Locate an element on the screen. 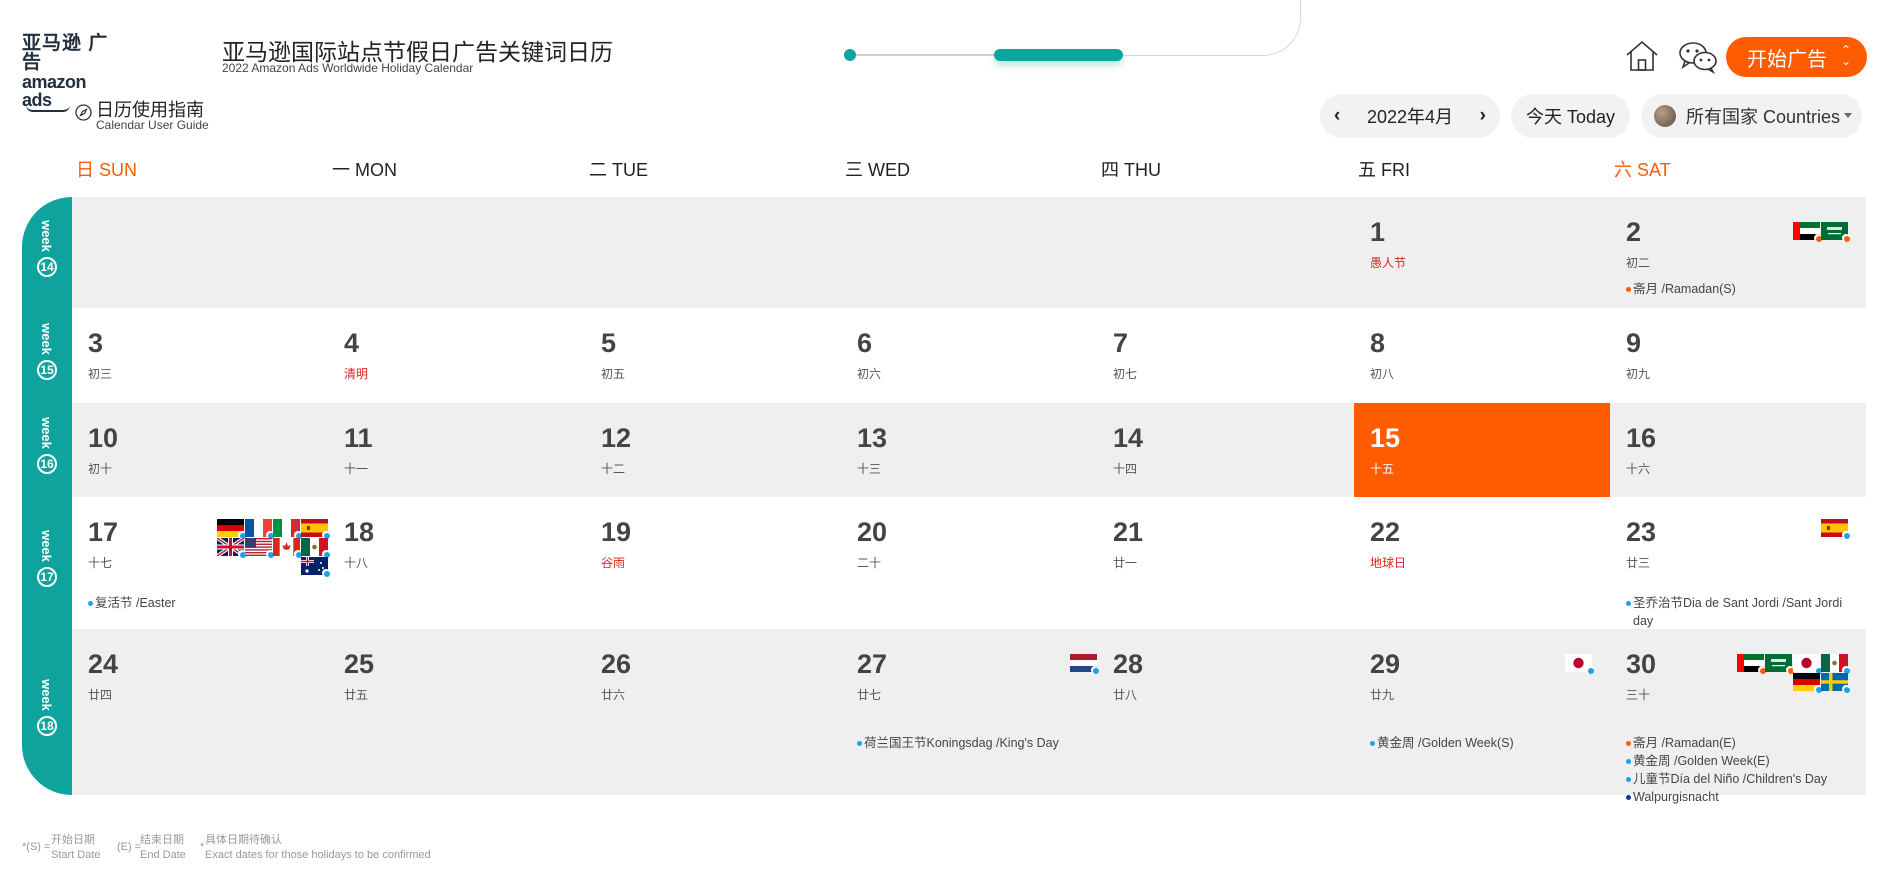  weekday-header: 二 TUE is located at coordinates (619, 170).